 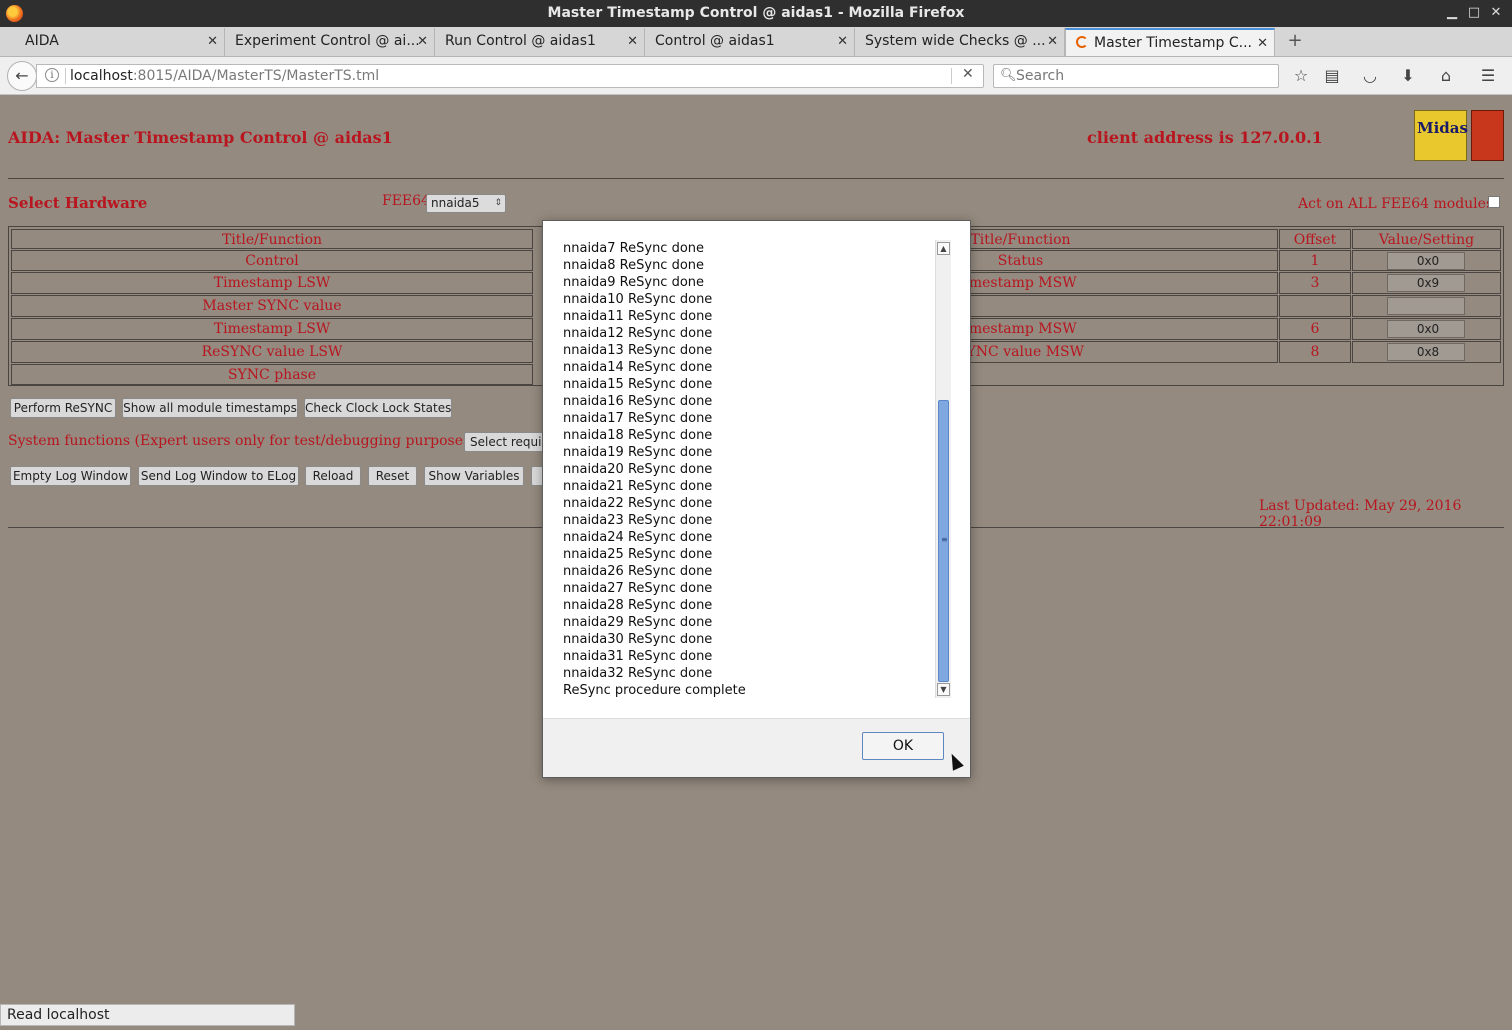 What do you see at coordinates (638, 605) in the screenshot?
I see `dialog-message-line: nnaida28 ReSync done` at bounding box center [638, 605].